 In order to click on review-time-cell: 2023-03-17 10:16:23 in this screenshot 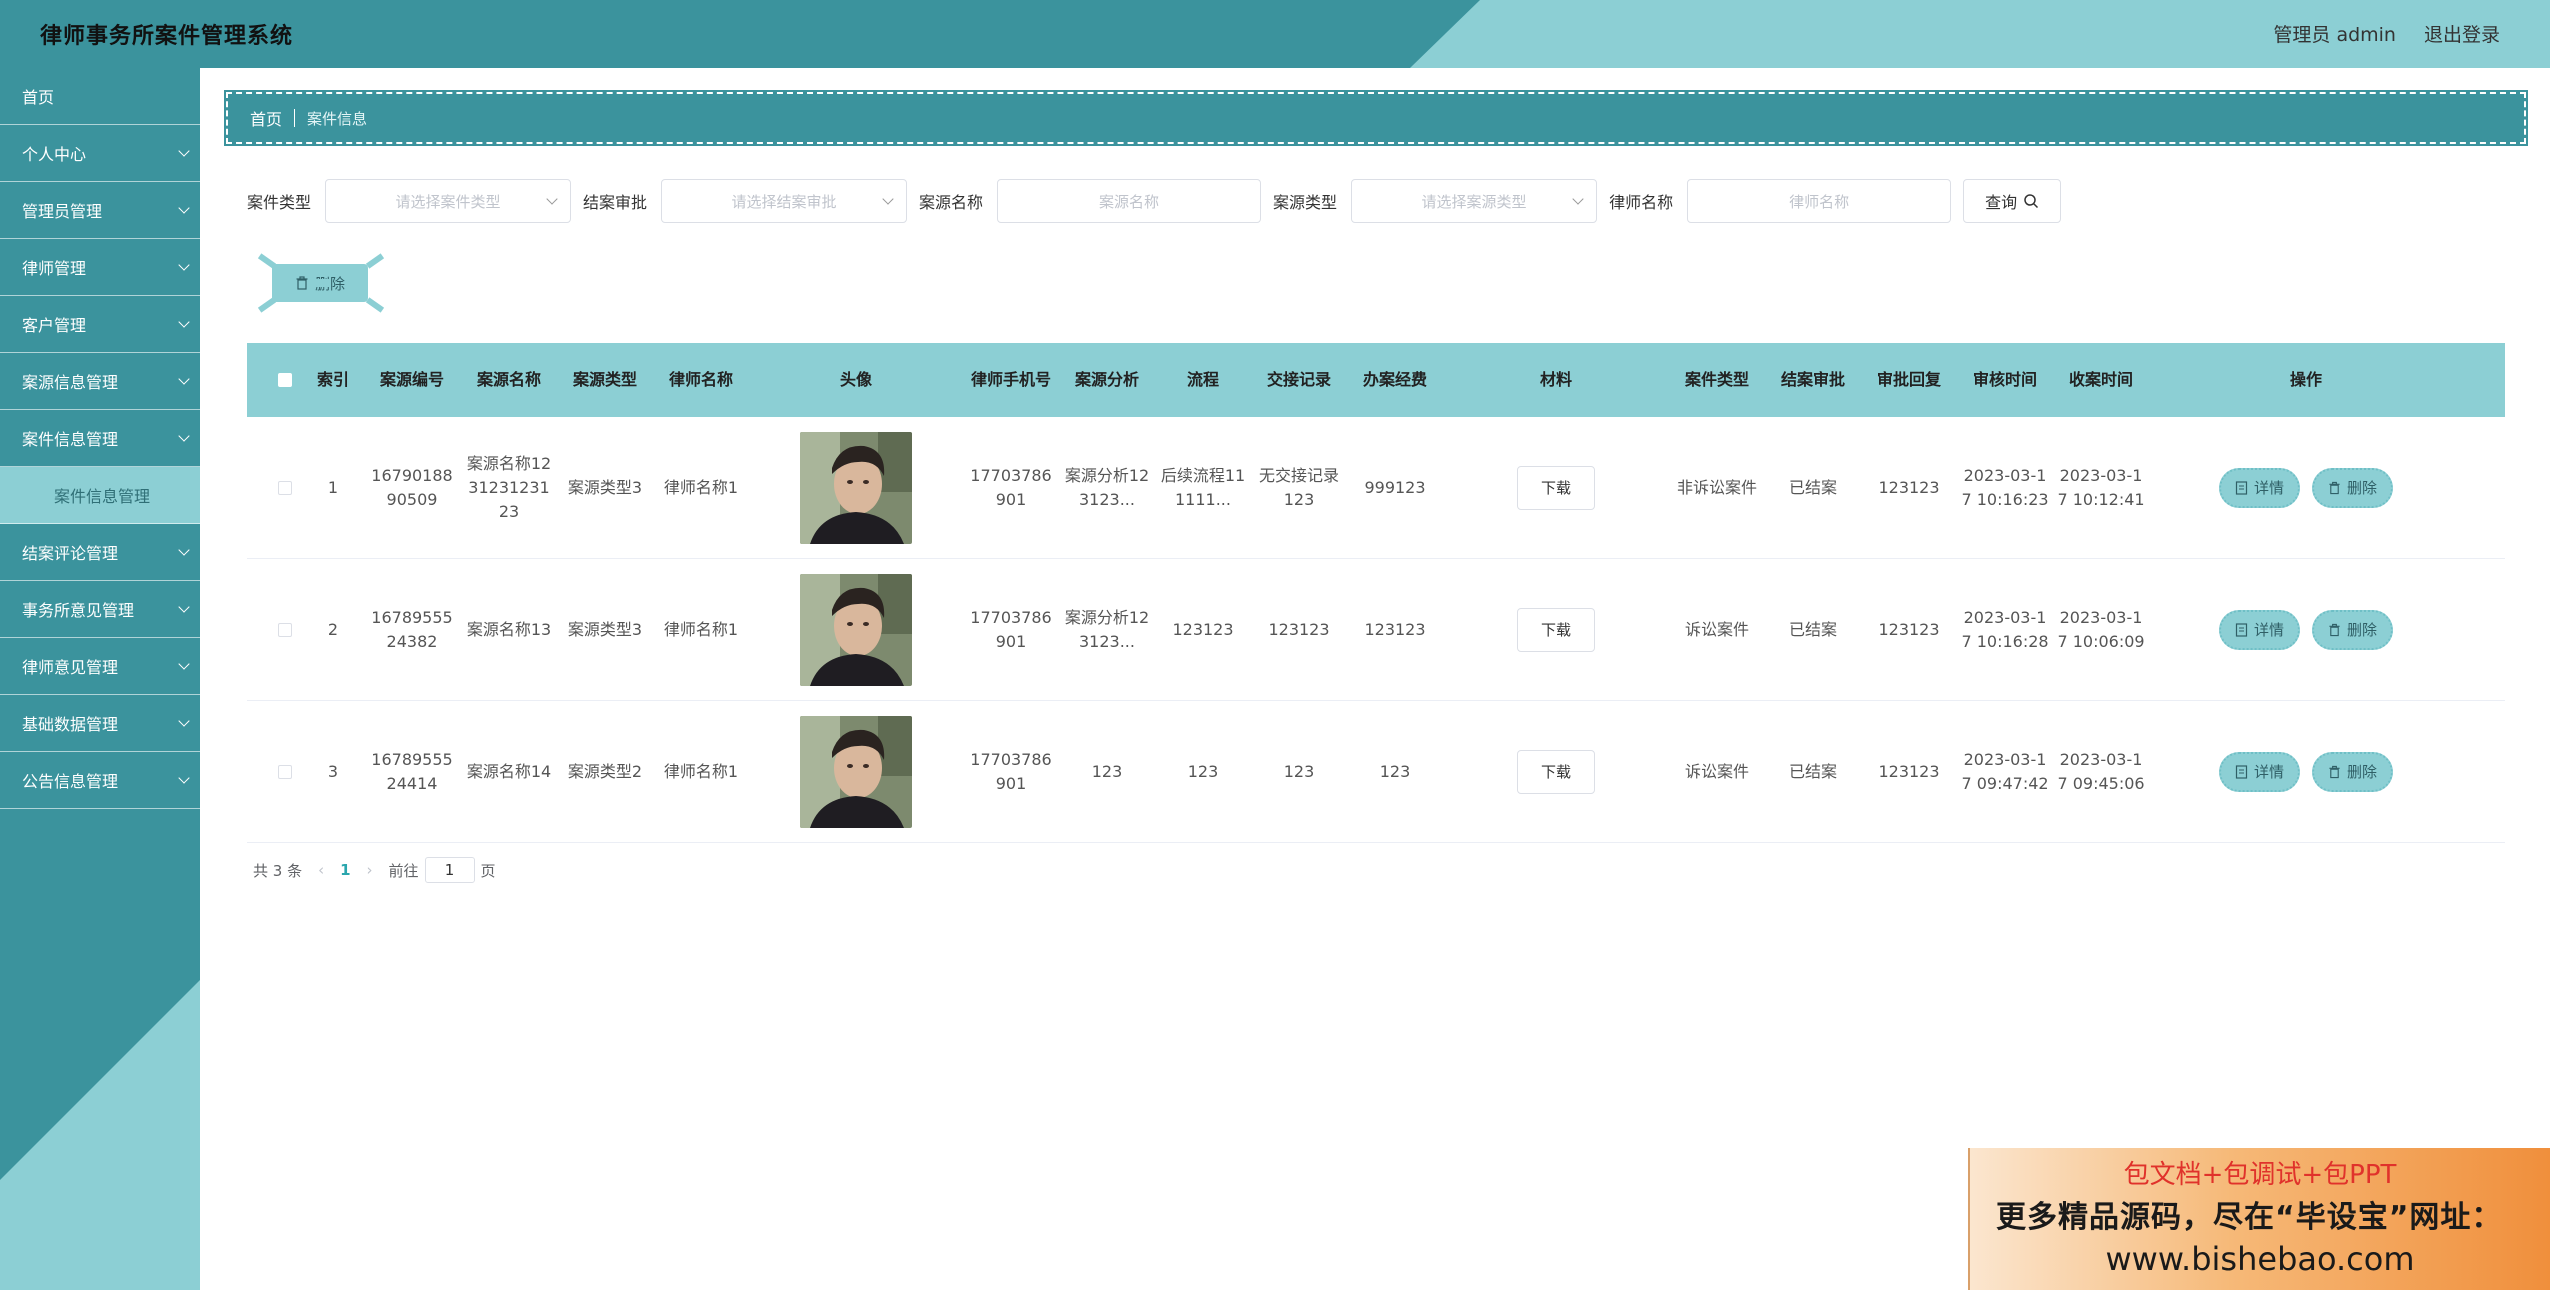, I will do `click(2005, 487)`.